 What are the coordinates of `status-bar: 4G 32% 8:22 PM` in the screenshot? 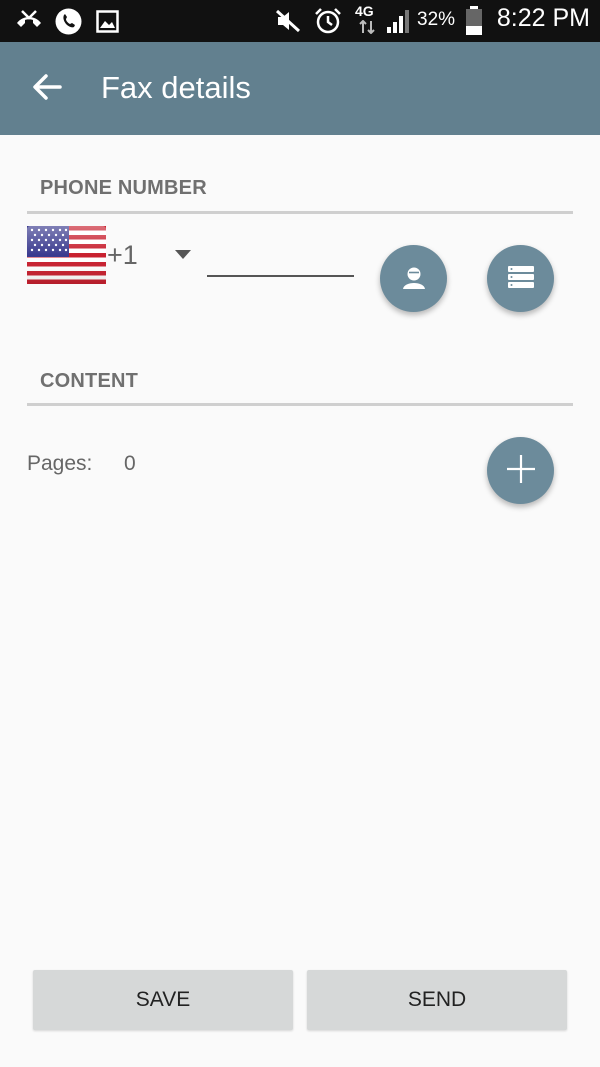 It's located at (300, 21).